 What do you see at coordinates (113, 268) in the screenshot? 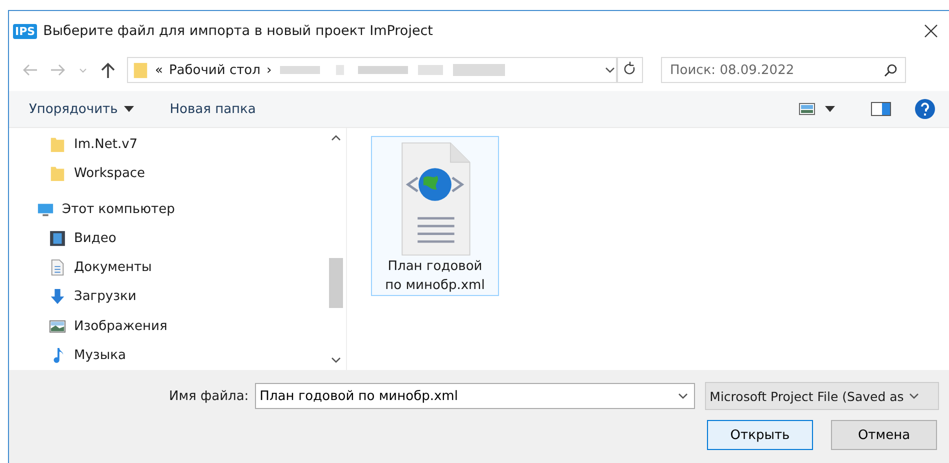
I see `sidebar-item: Документы` at bounding box center [113, 268].